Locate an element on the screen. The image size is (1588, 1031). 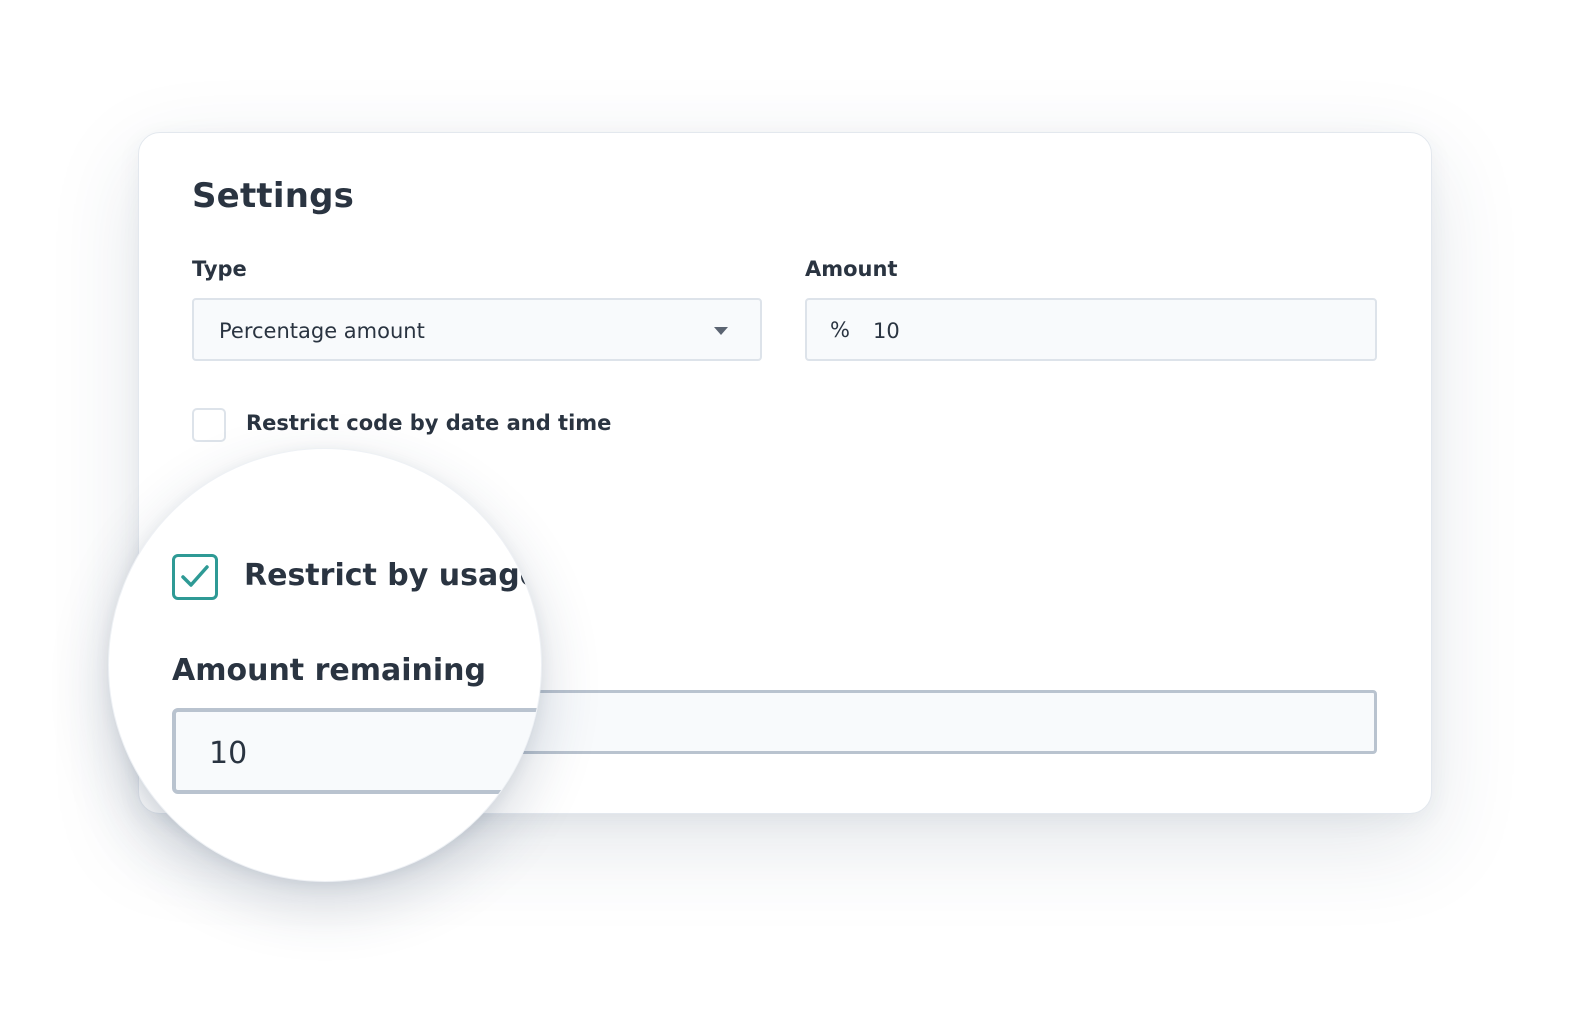
amount-input: % 10 is located at coordinates (1091, 329).